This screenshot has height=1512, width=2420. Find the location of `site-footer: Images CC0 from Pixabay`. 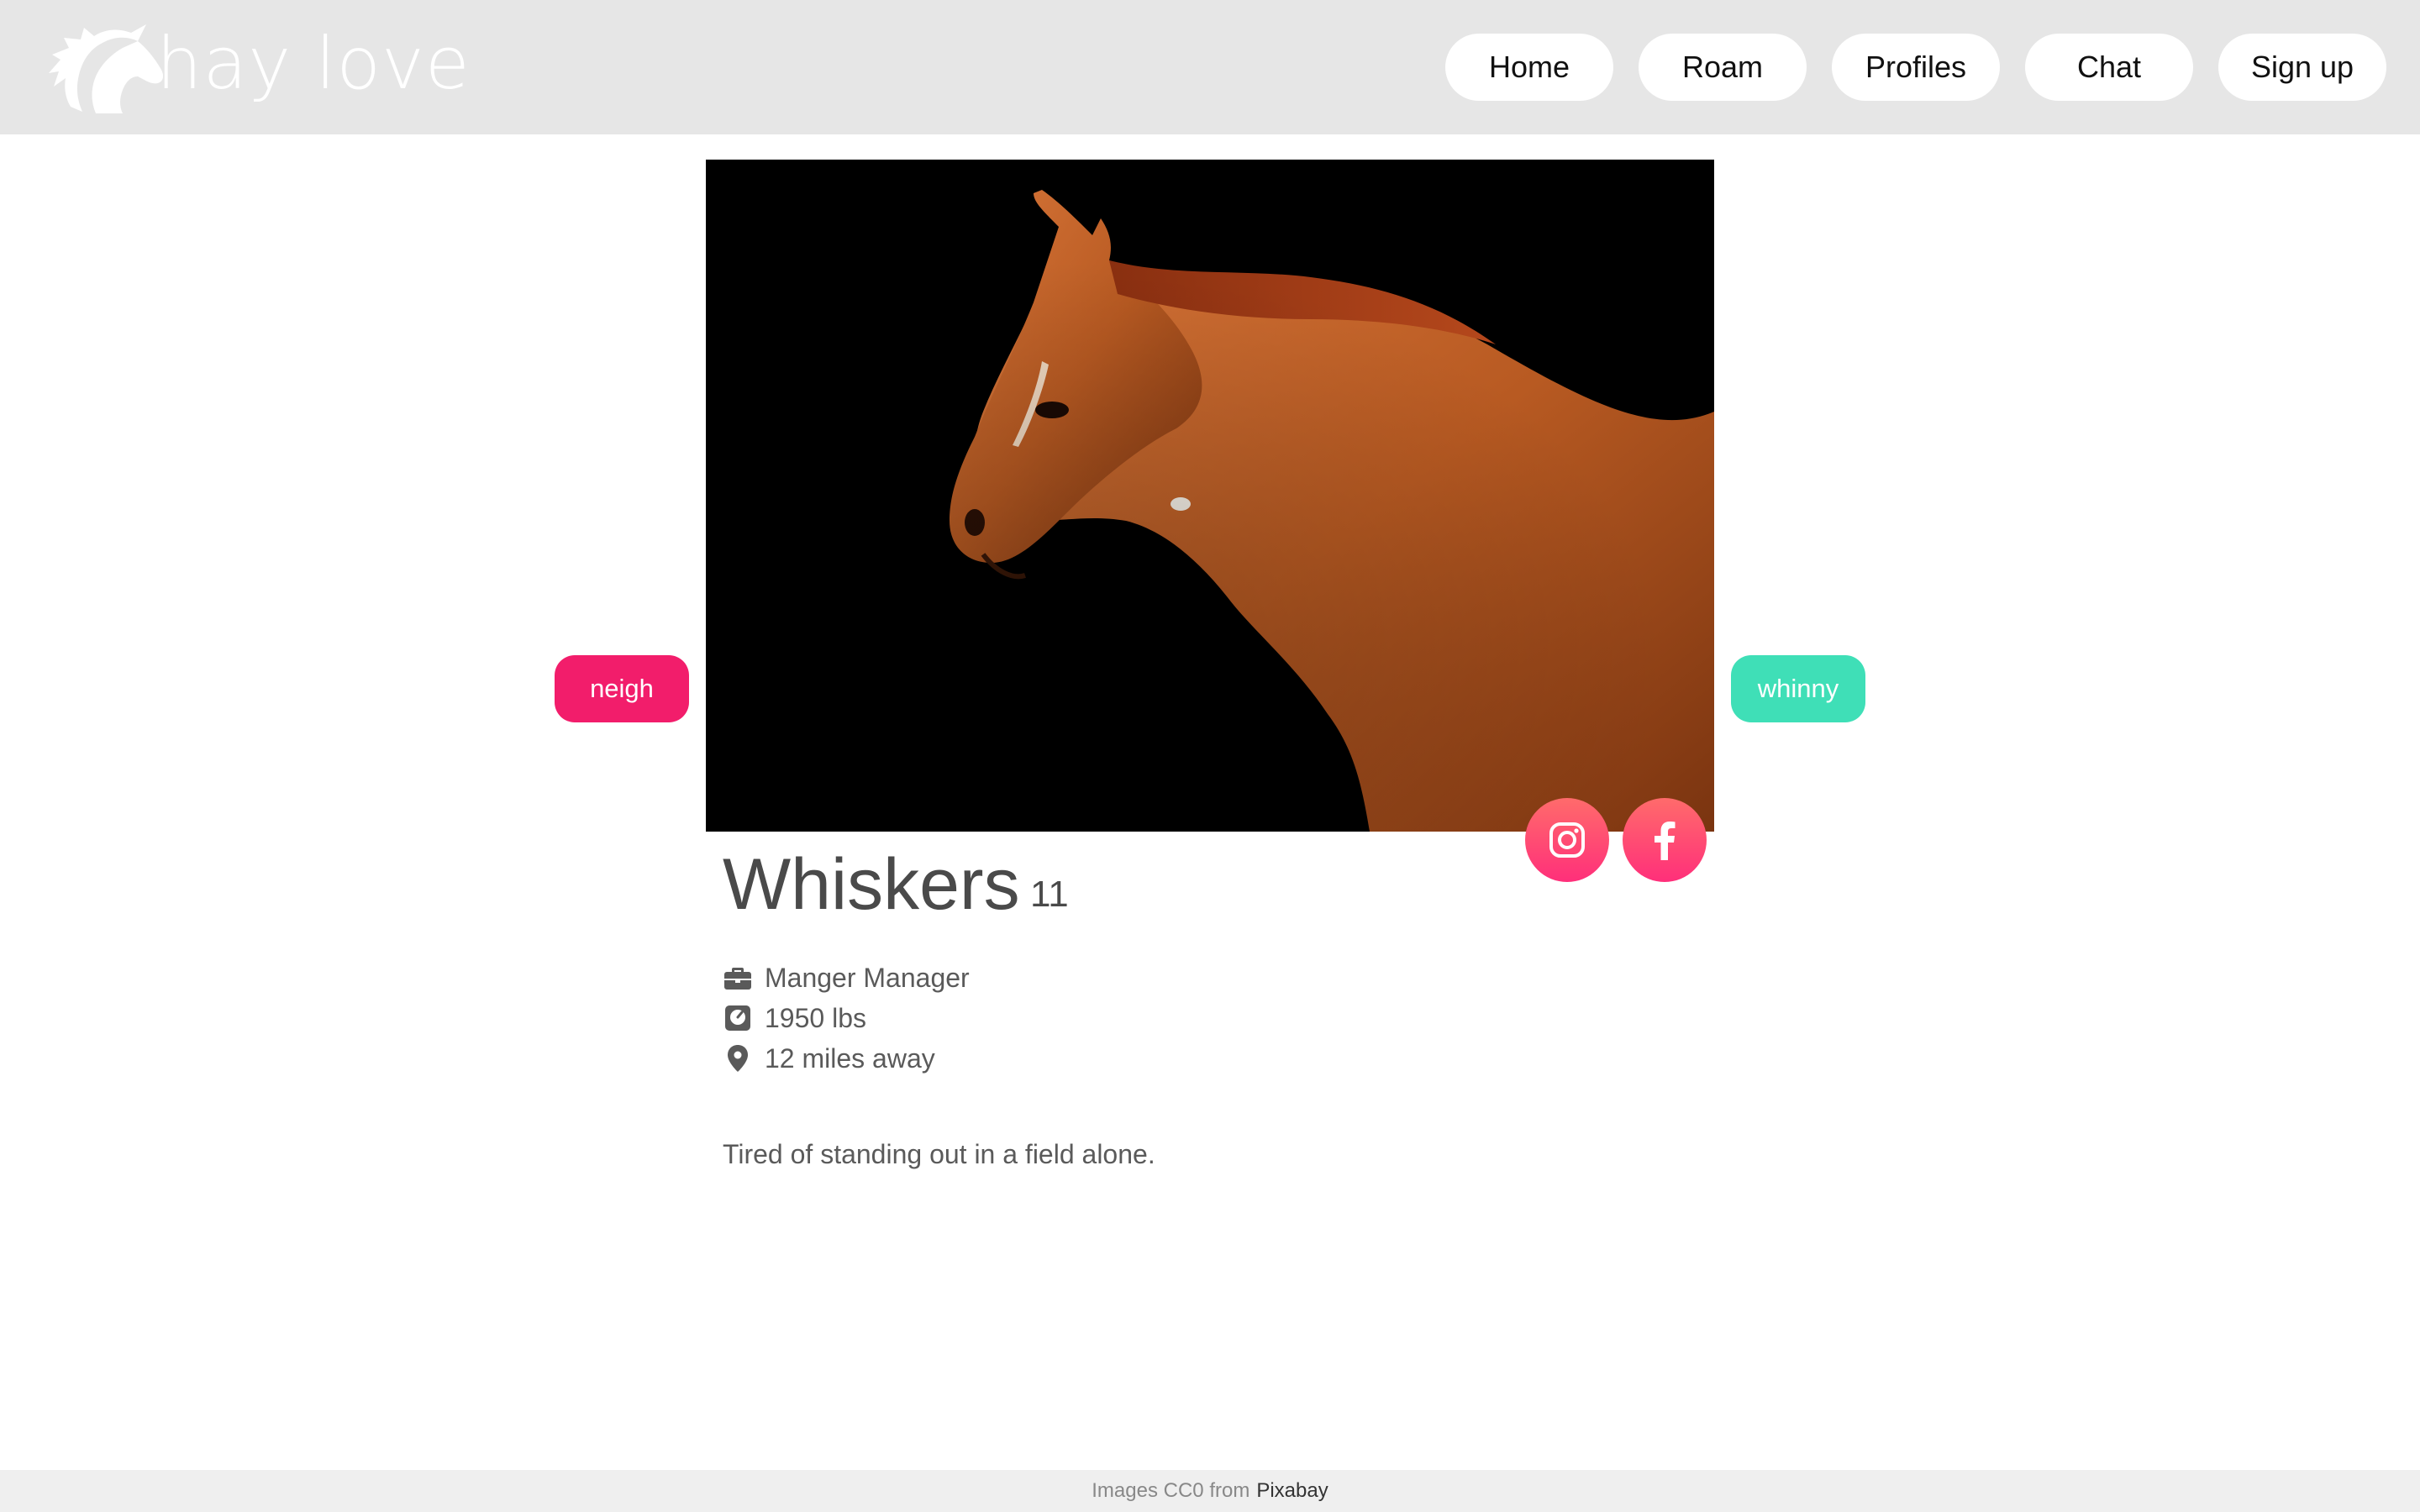

site-footer: Images CC0 from Pixabay is located at coordinates (1210, 1491).